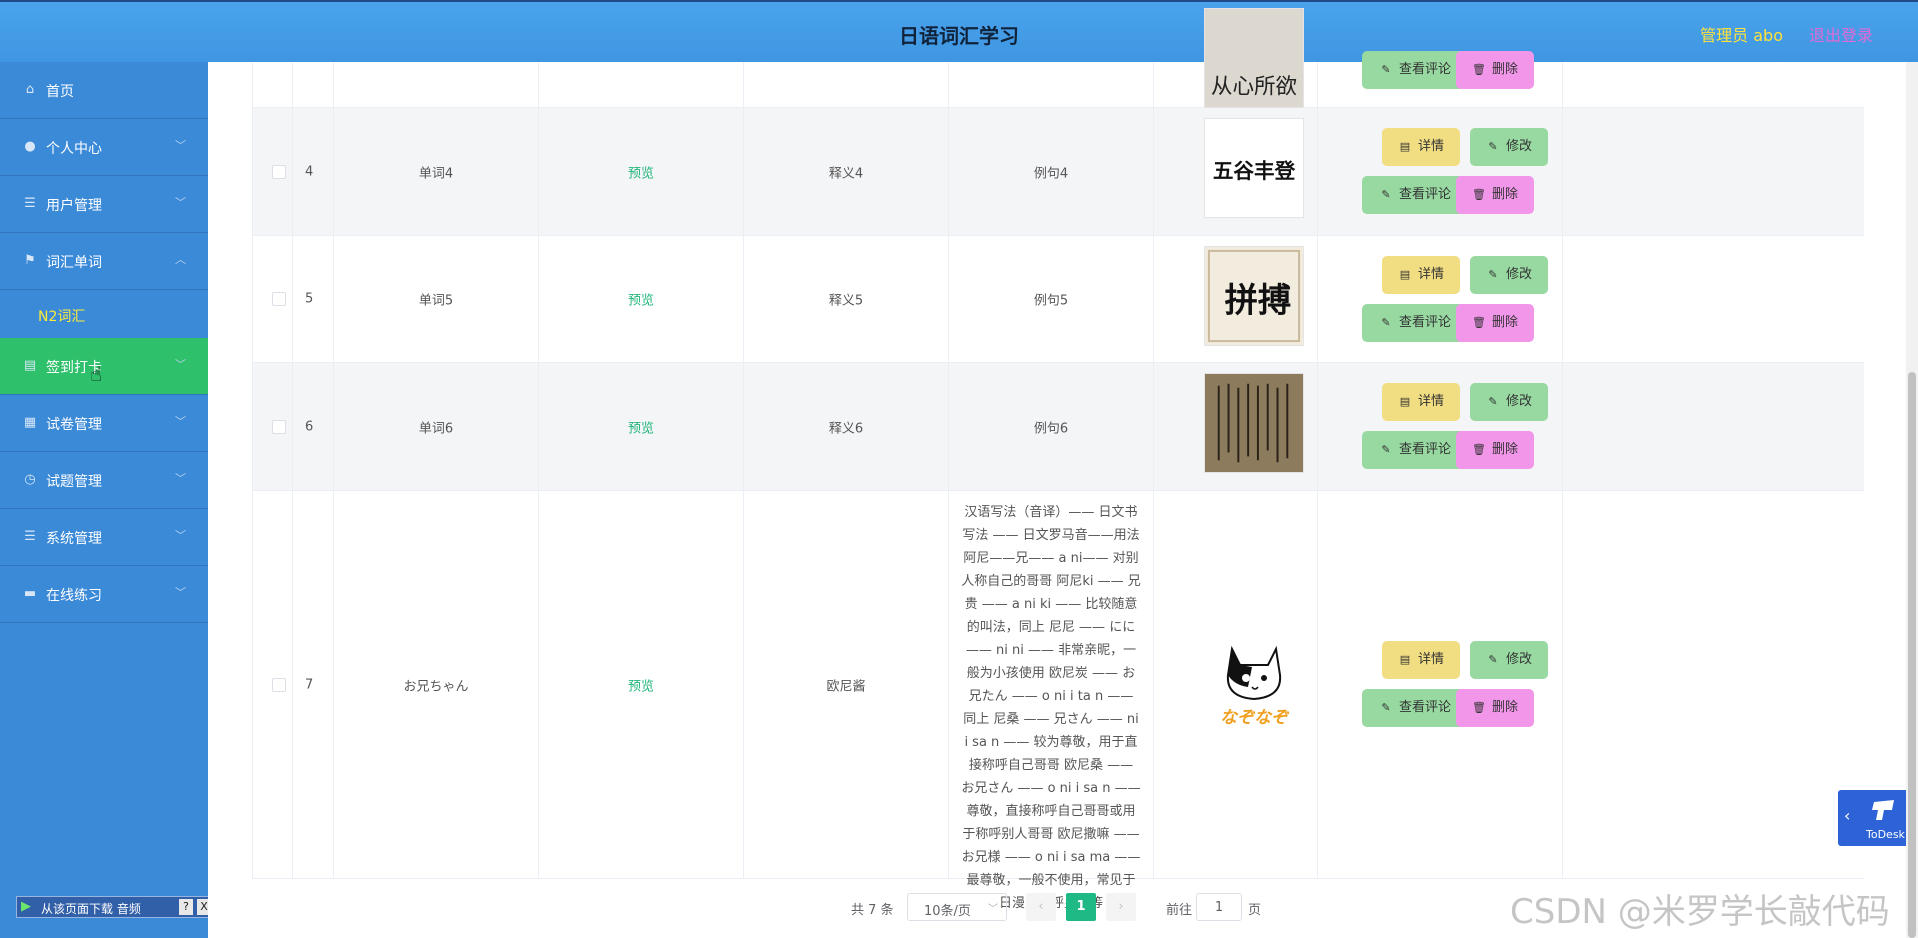  What do you see at coordinates (846, 84) in the screenshot?
I see `meaning-cell` at bounding box center [846, 84].